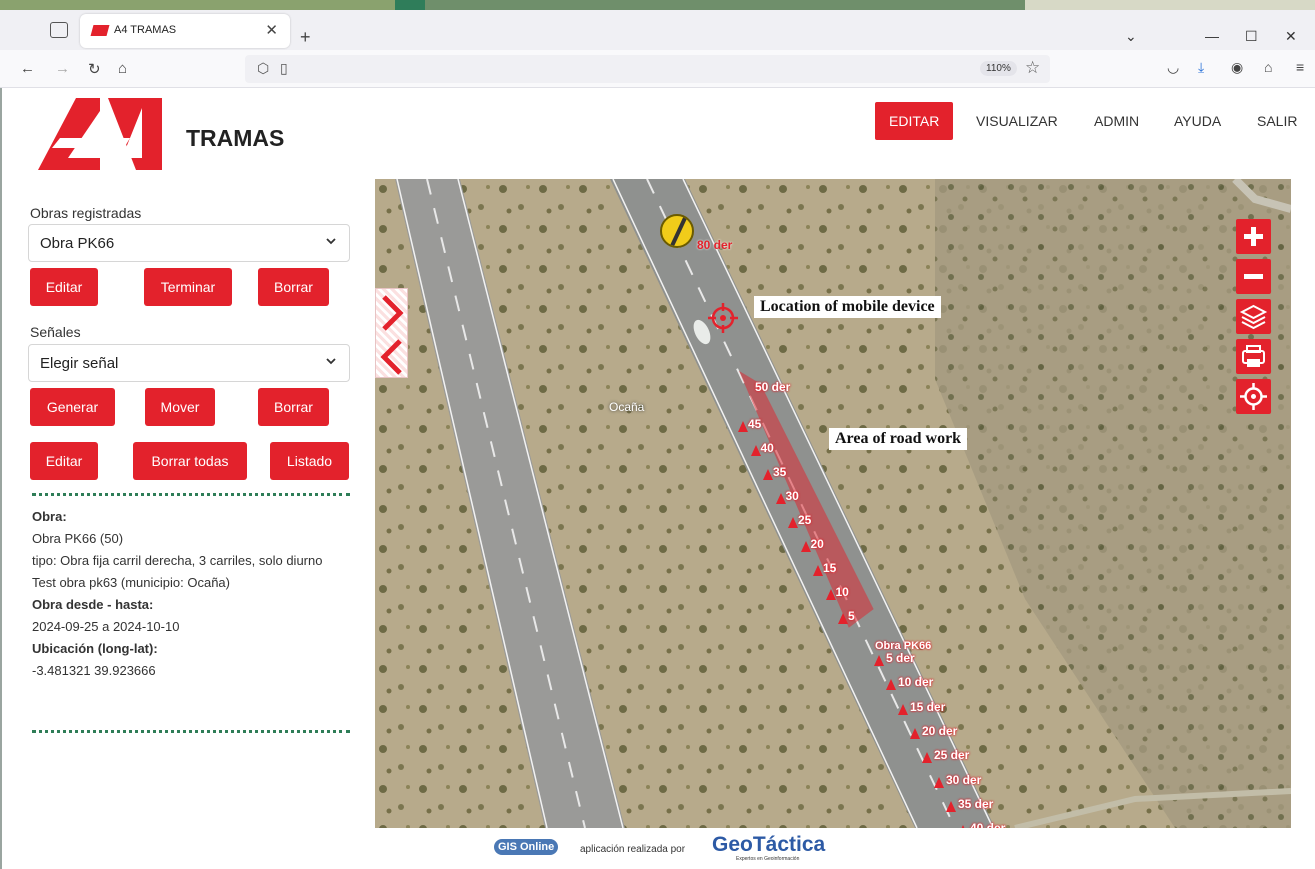 The width and height of the screenshot is (1315, 869). What do you see at coordinates (309, 461) in the screenshot?
I see `listado-button: Listado` at bounding box center [309, 461].